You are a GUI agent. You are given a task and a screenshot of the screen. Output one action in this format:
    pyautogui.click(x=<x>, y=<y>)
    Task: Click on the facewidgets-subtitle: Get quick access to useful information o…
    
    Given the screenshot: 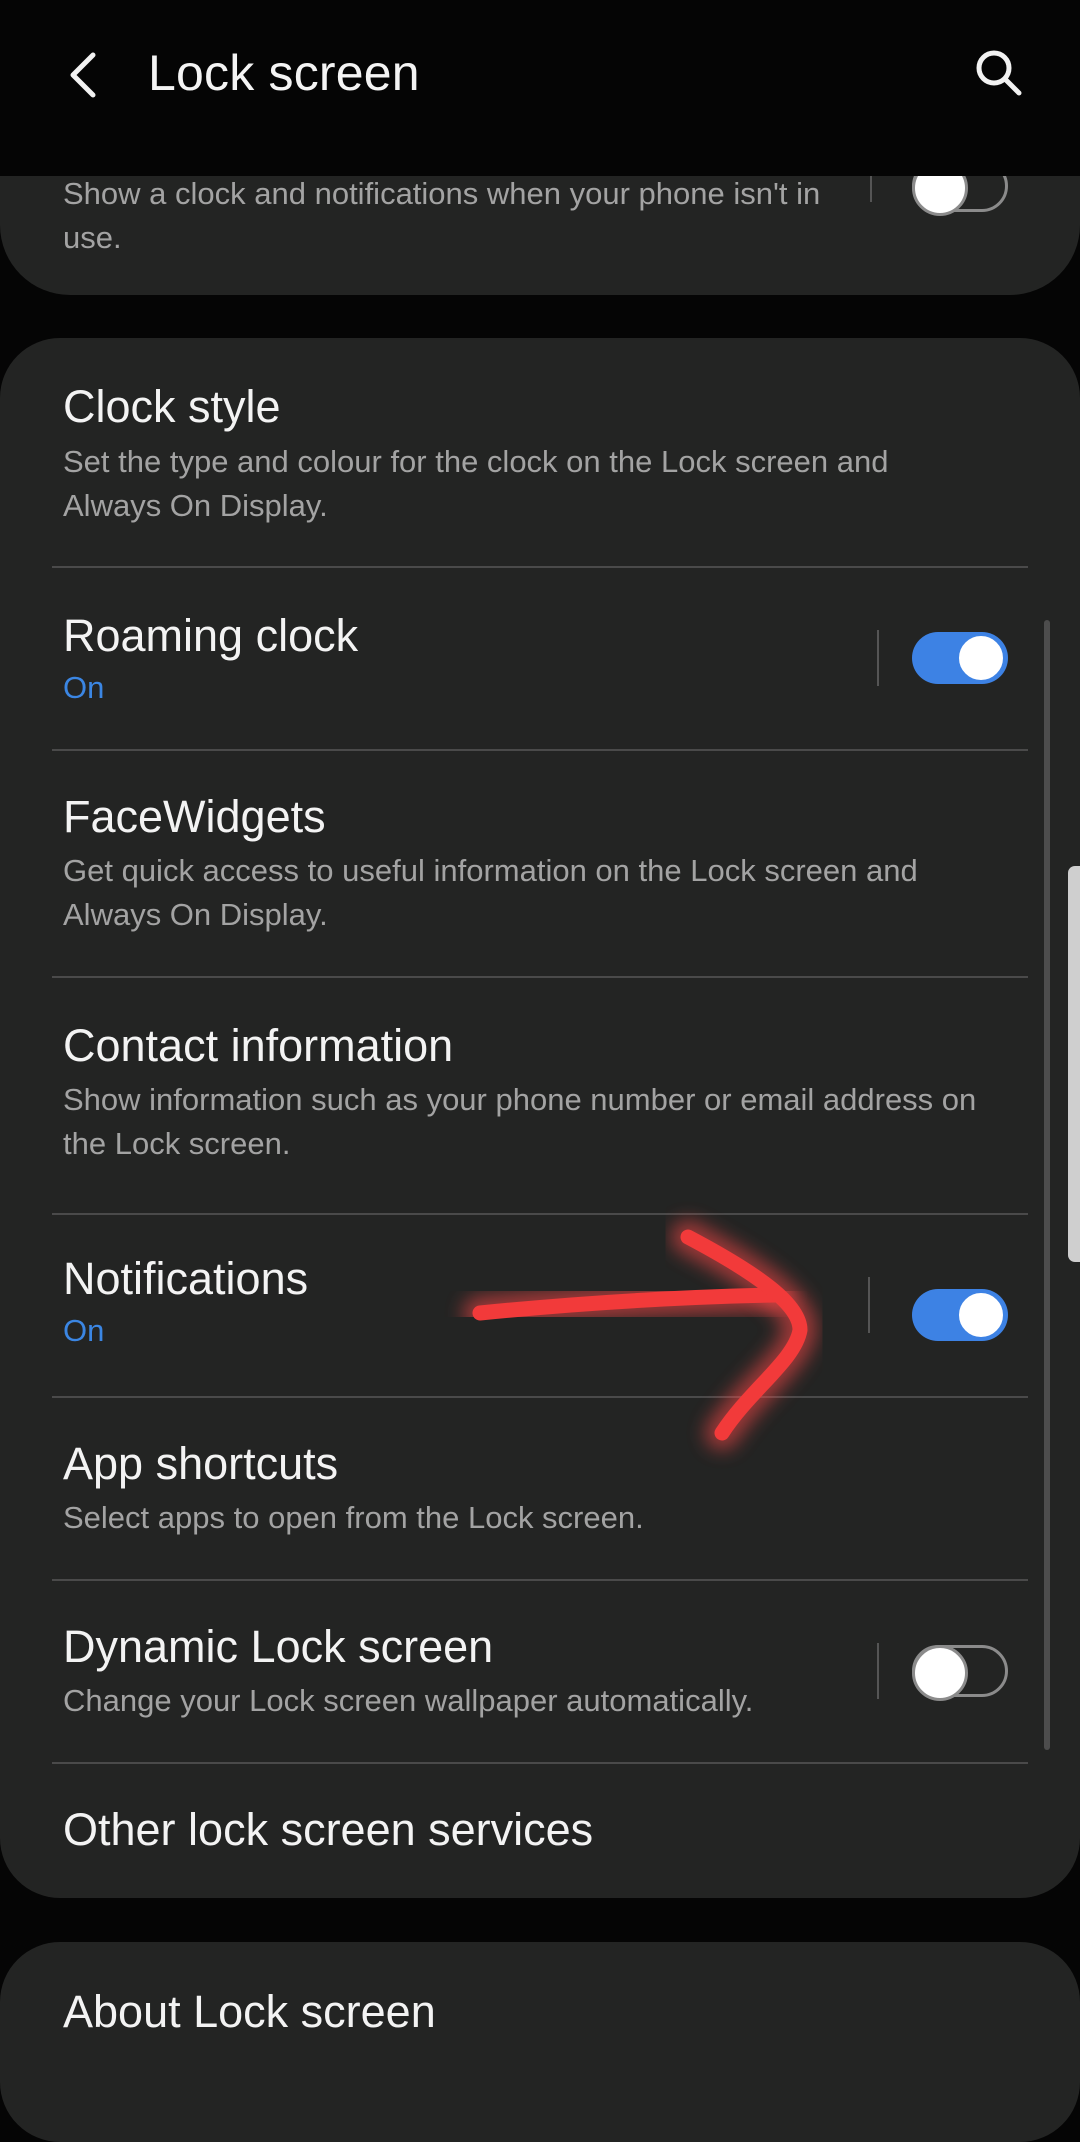 What is the action you would take?
    pyautogui.click(x=490, y=892)
    